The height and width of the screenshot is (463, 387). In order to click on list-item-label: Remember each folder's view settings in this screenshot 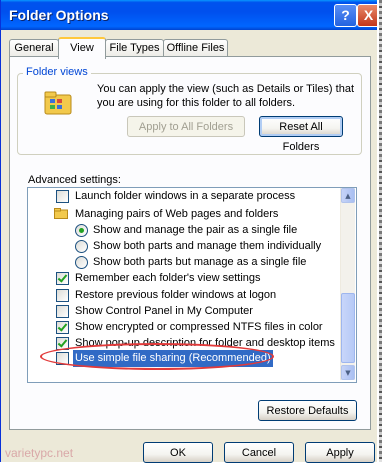, I will do `click(168, 278)`.